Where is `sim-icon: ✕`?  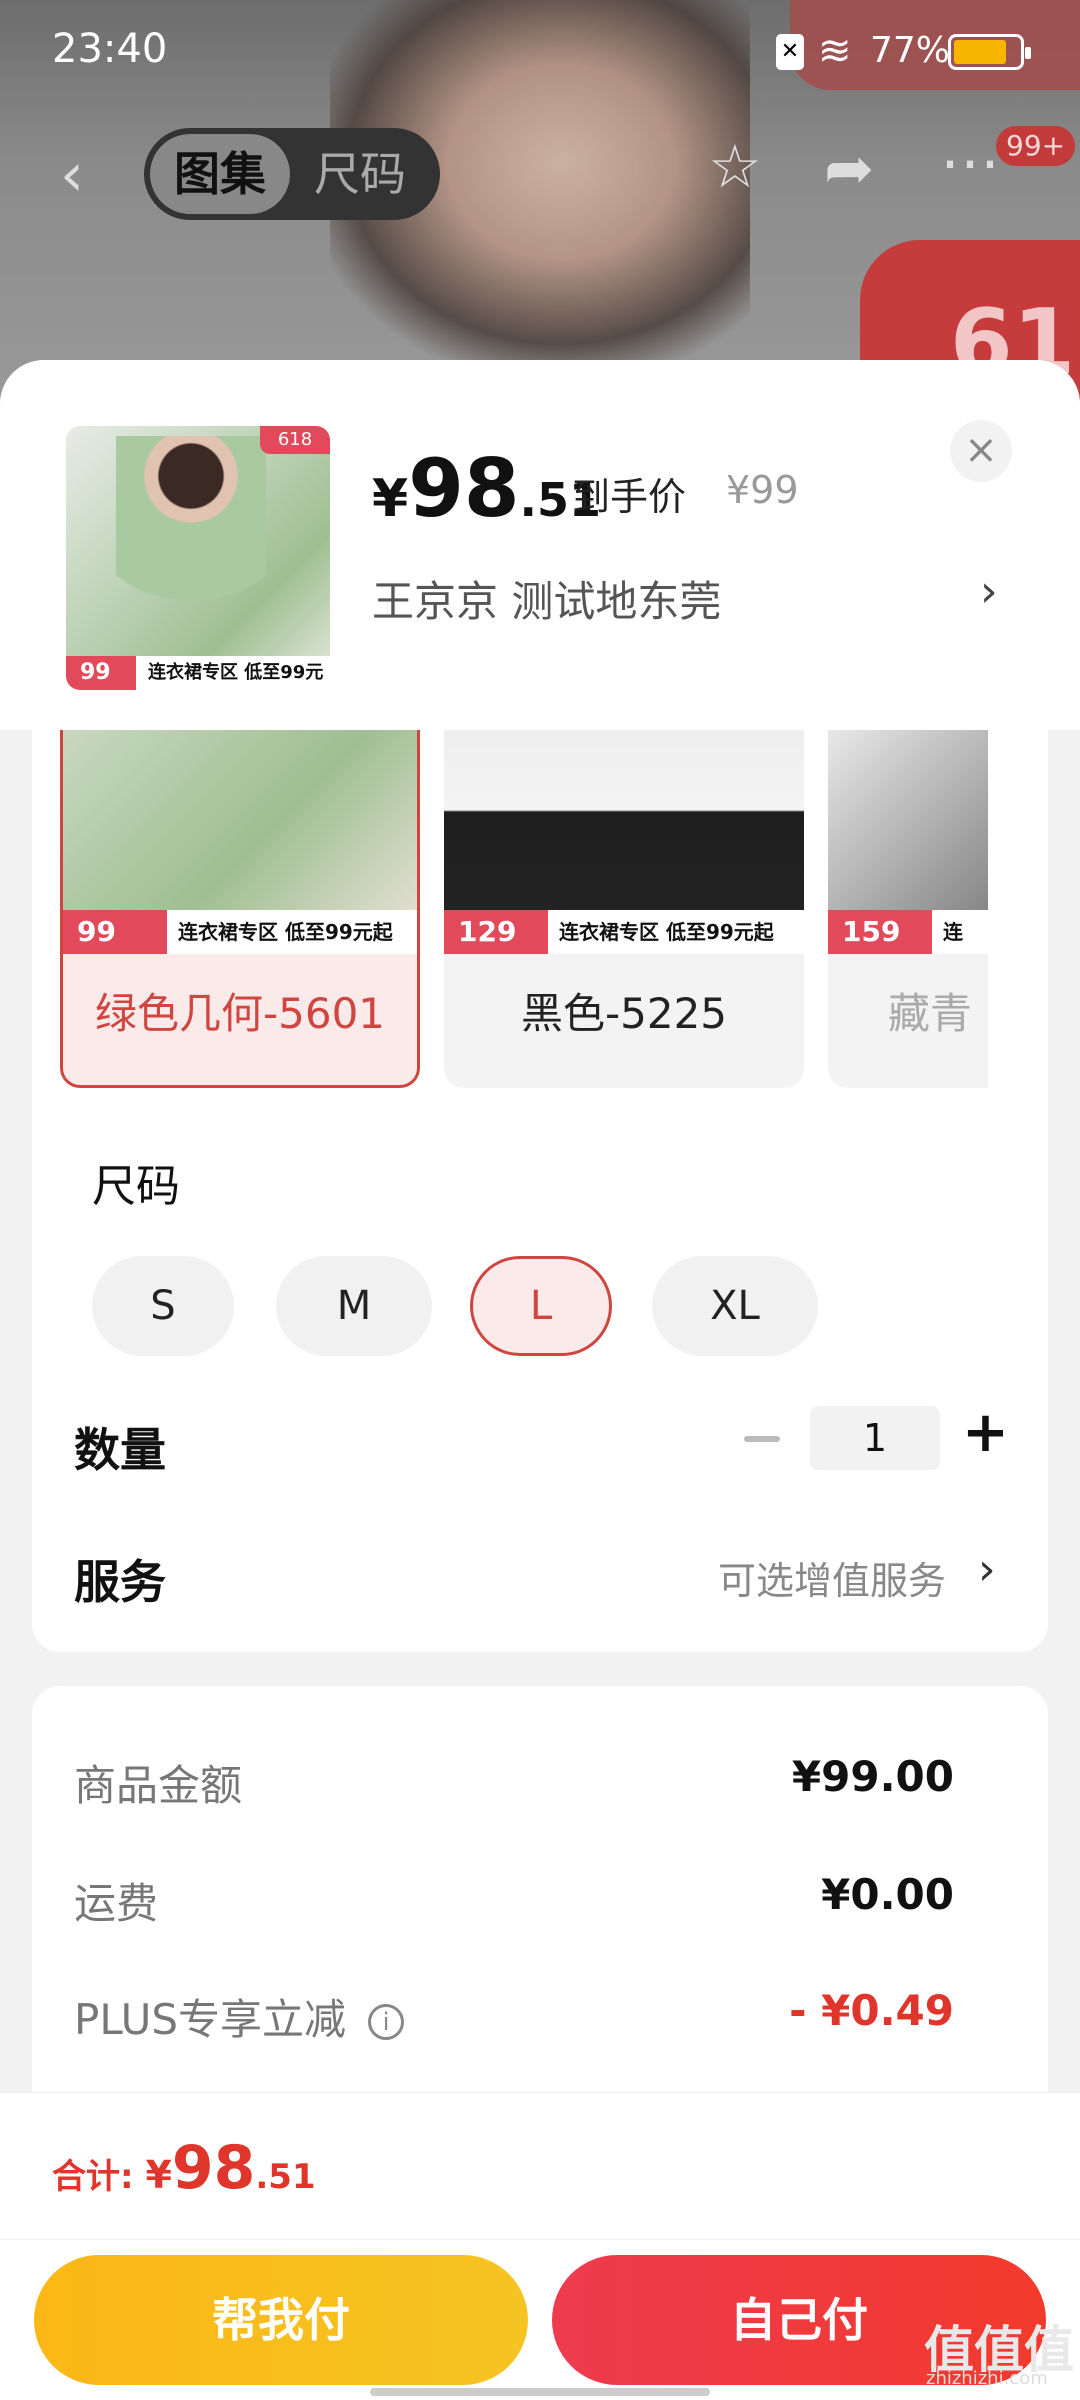 sim-icon: ✕ is located at coordinates (790, 52).